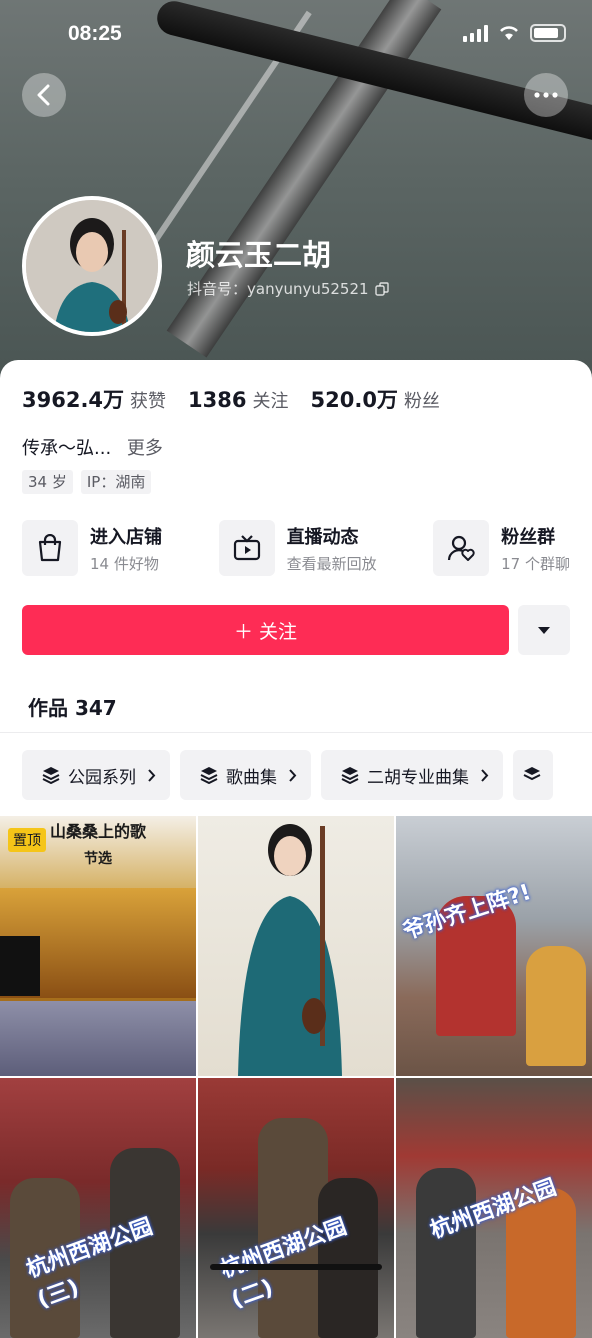  I want to click on douyin-id-text: 抖音号：yanyunyu52521, so click(278, 289).